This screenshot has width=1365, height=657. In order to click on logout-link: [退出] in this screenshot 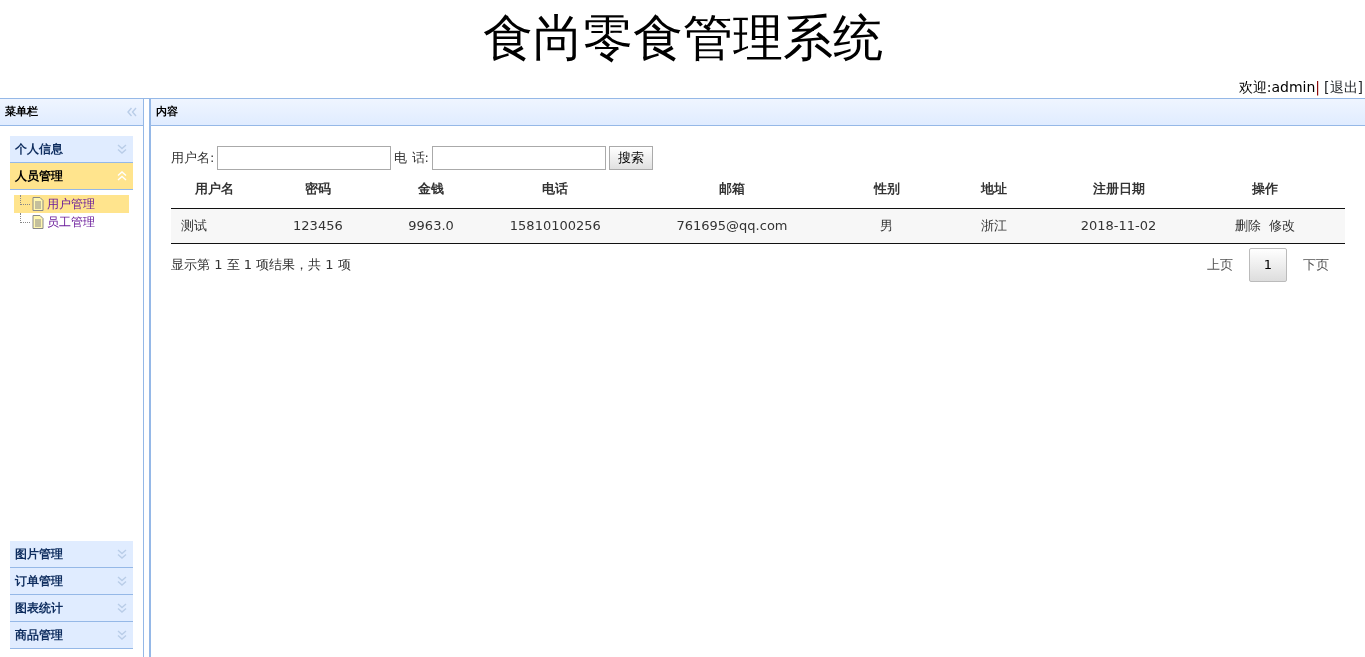, I will do `click(1343, 87)`.